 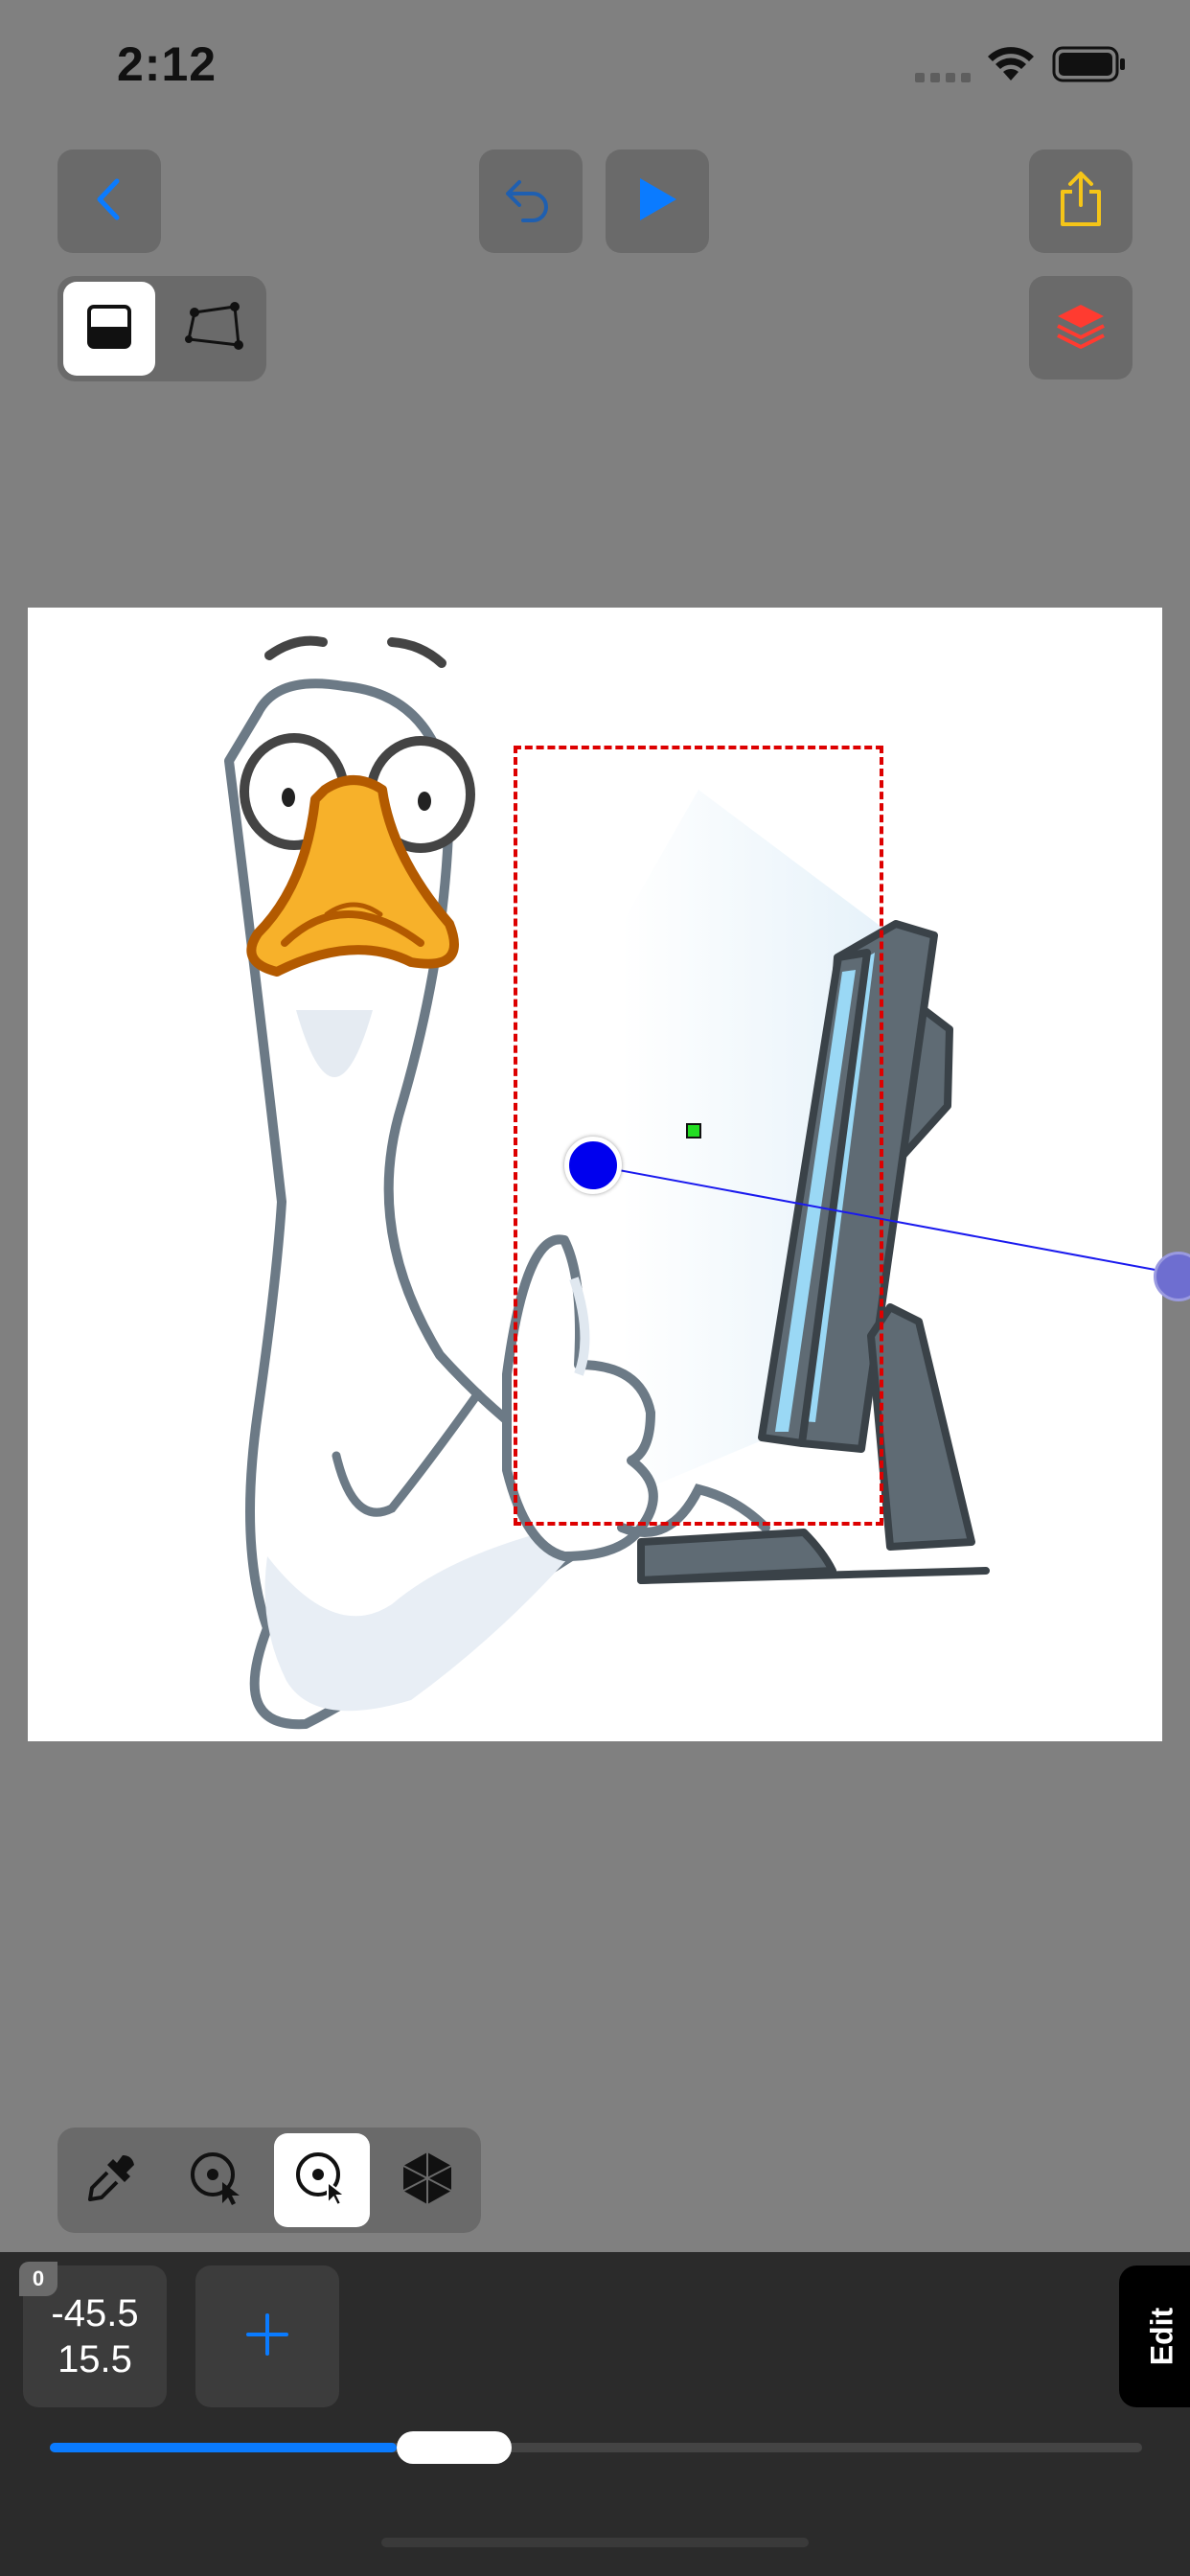 I want to click on chevron-left-icon, so click(x=109, y=201).